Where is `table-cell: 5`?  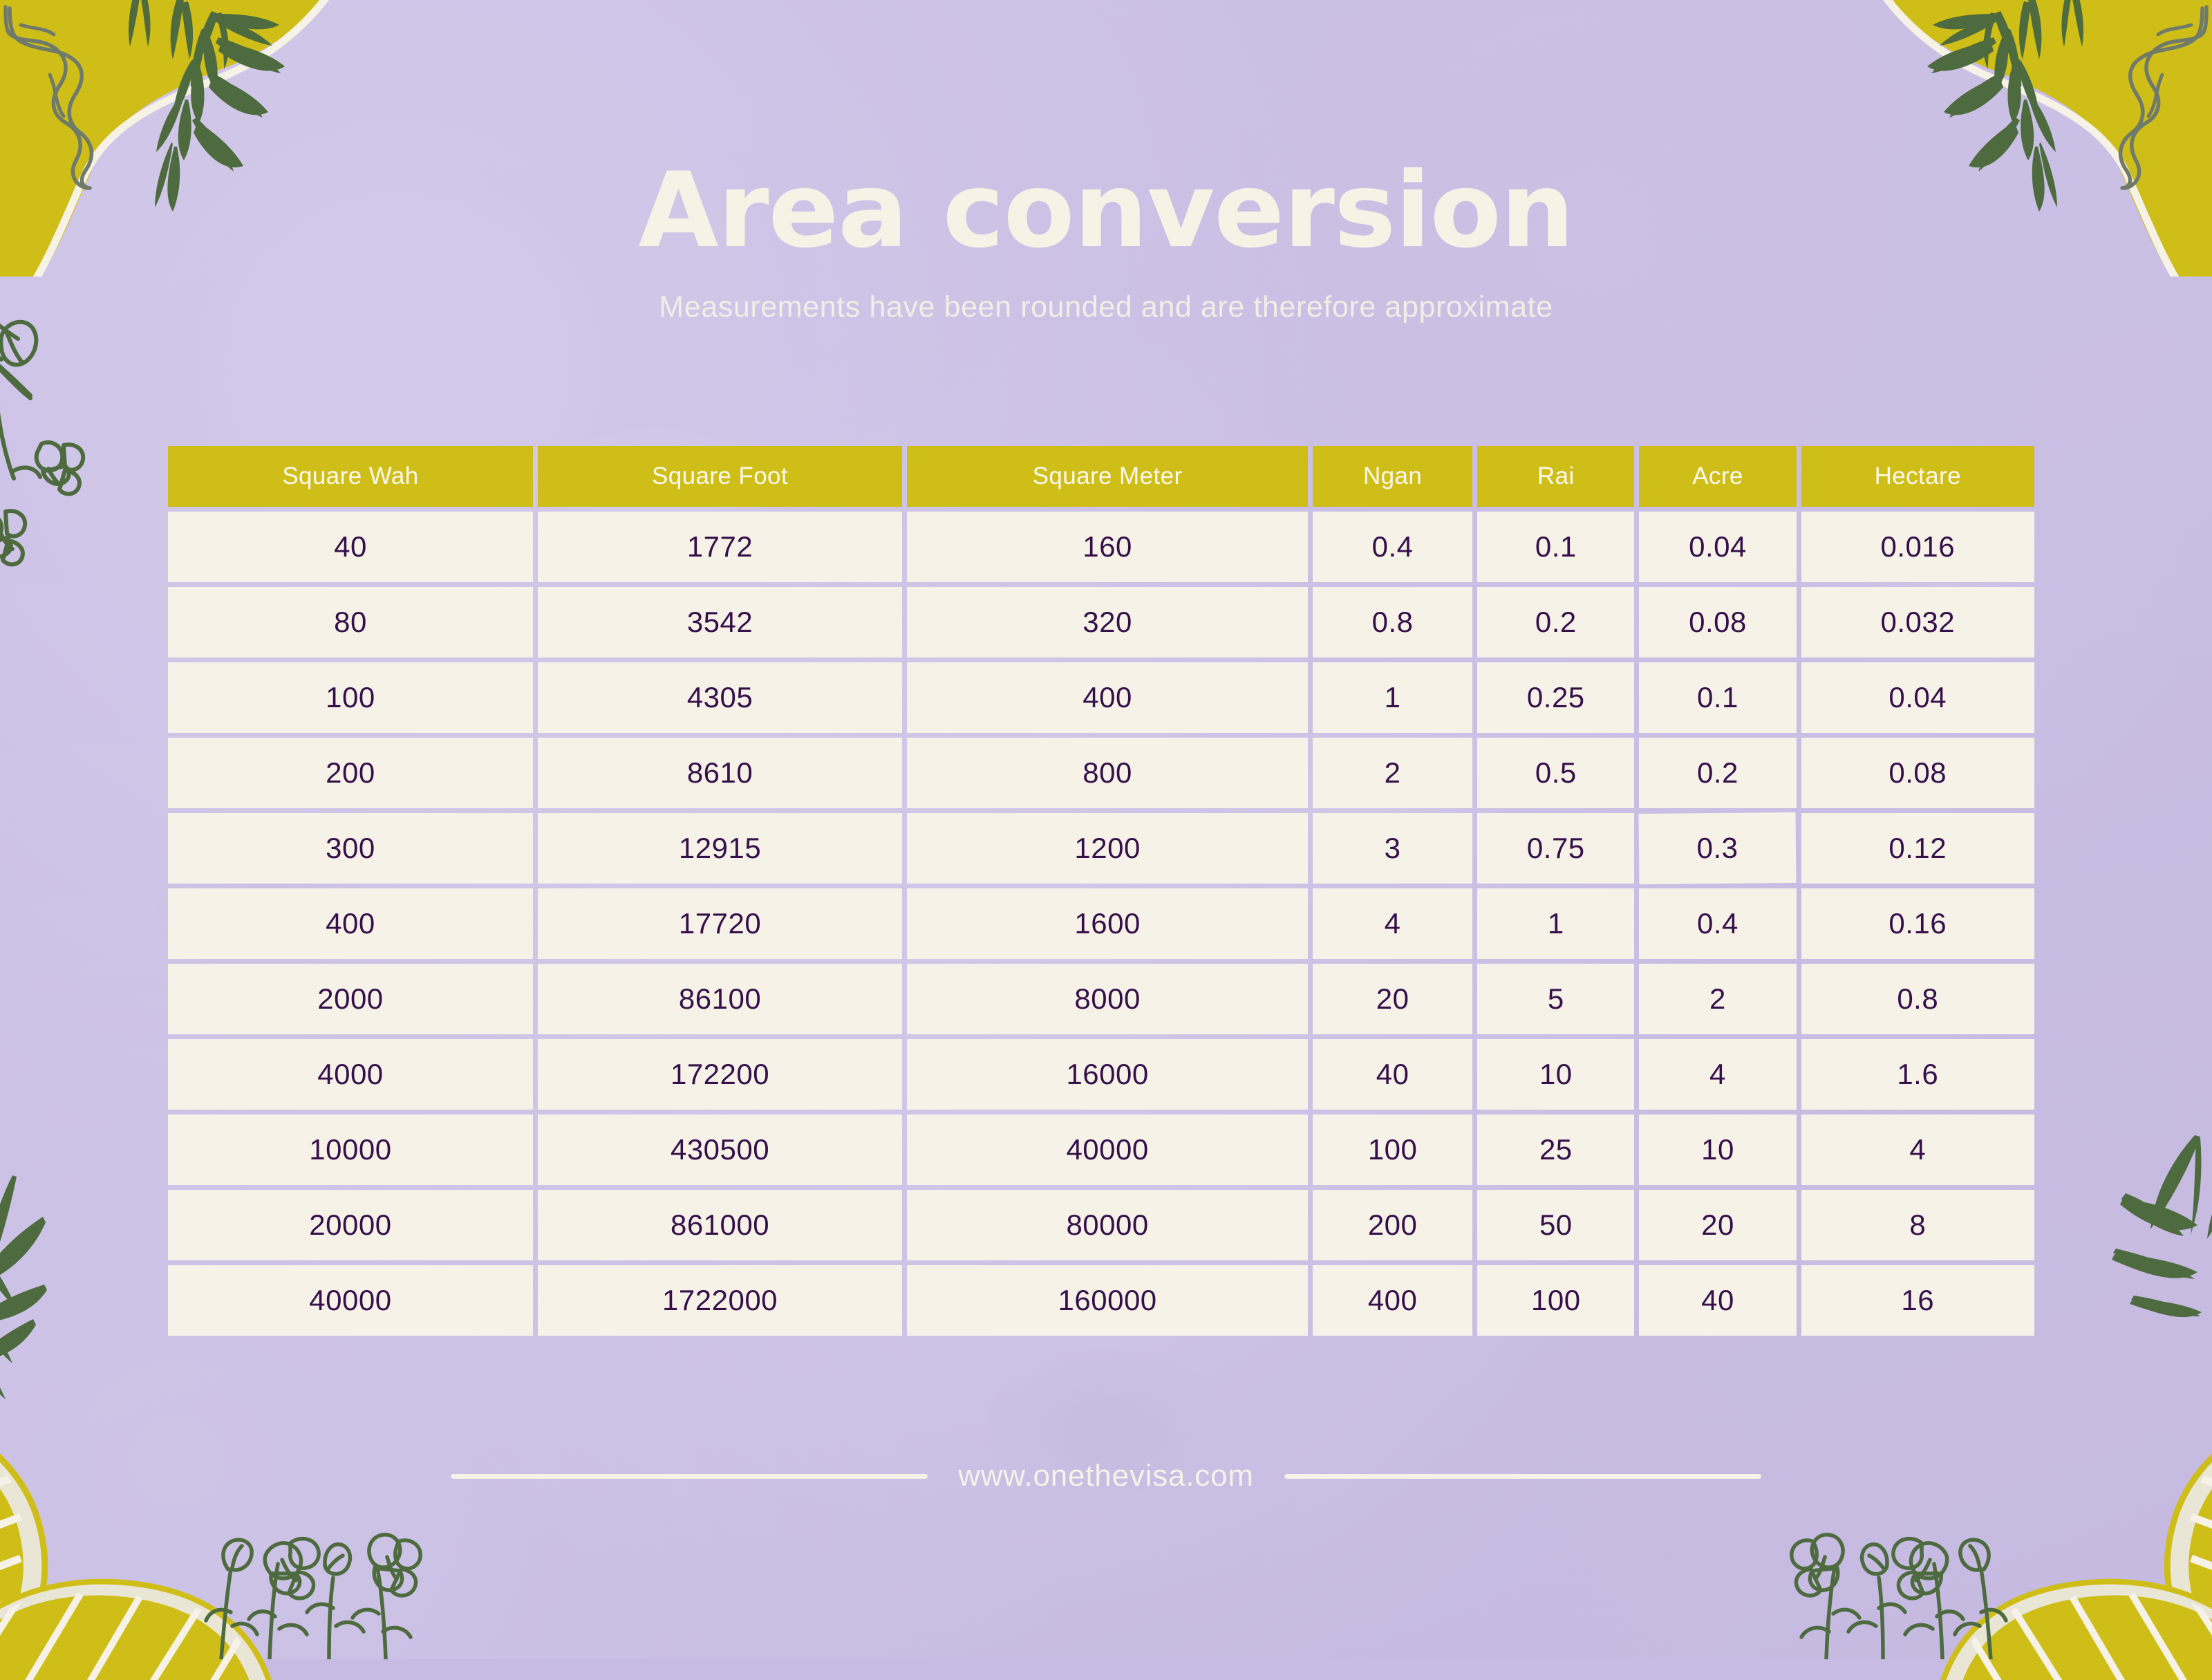
table-cell: 5 is located at coordinates (1556, 999).